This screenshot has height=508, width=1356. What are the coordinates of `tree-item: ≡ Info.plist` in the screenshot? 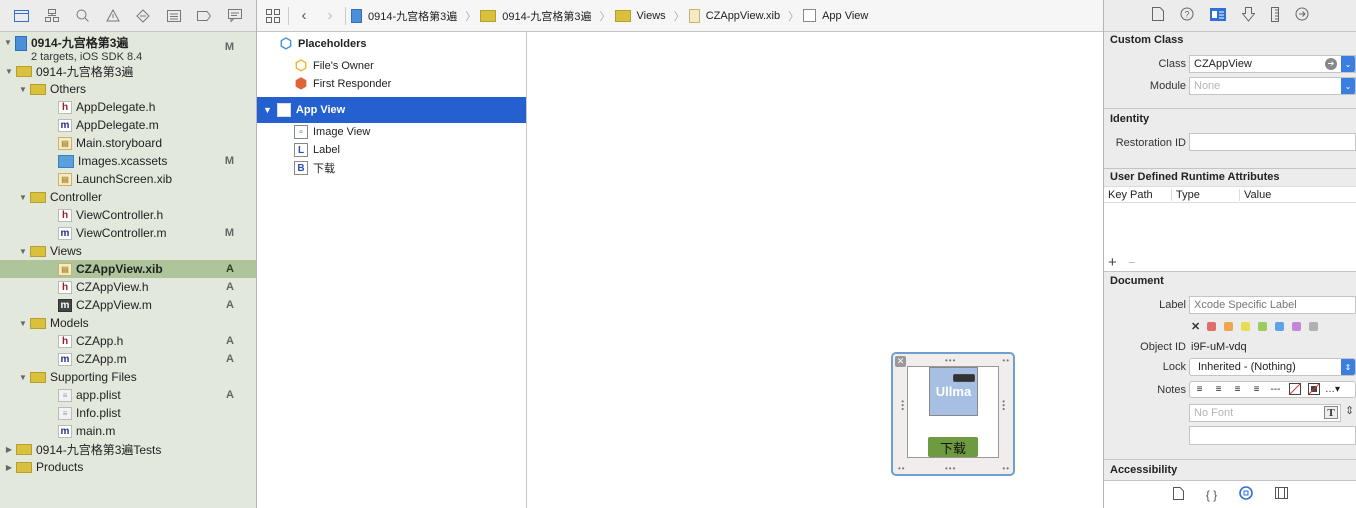 It's located at (128, 413).